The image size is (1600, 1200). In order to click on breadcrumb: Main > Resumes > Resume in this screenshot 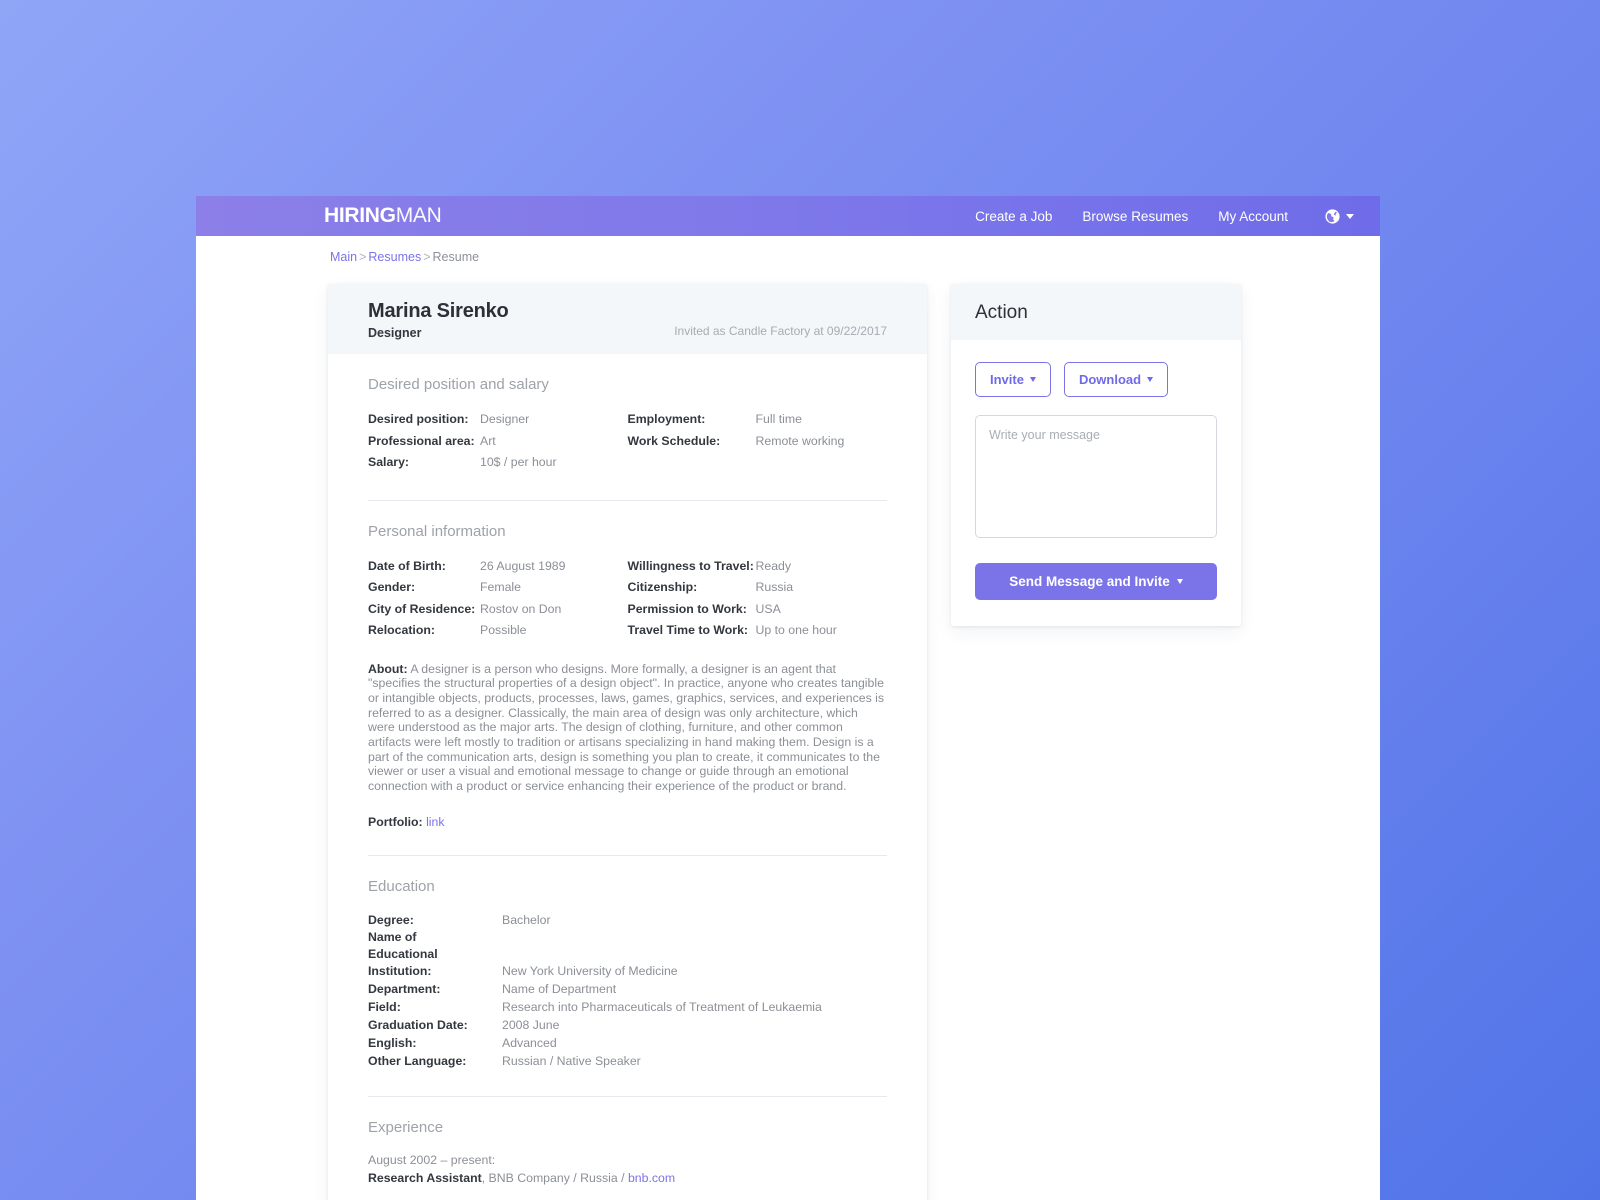, I will do `click(788, 250)`.